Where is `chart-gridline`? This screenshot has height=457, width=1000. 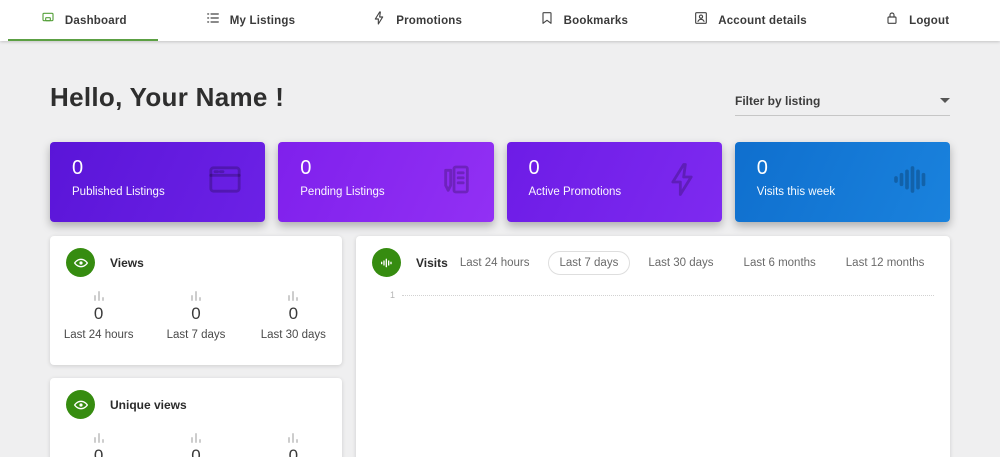
chart-gridline is located at coordinates (668, 295).